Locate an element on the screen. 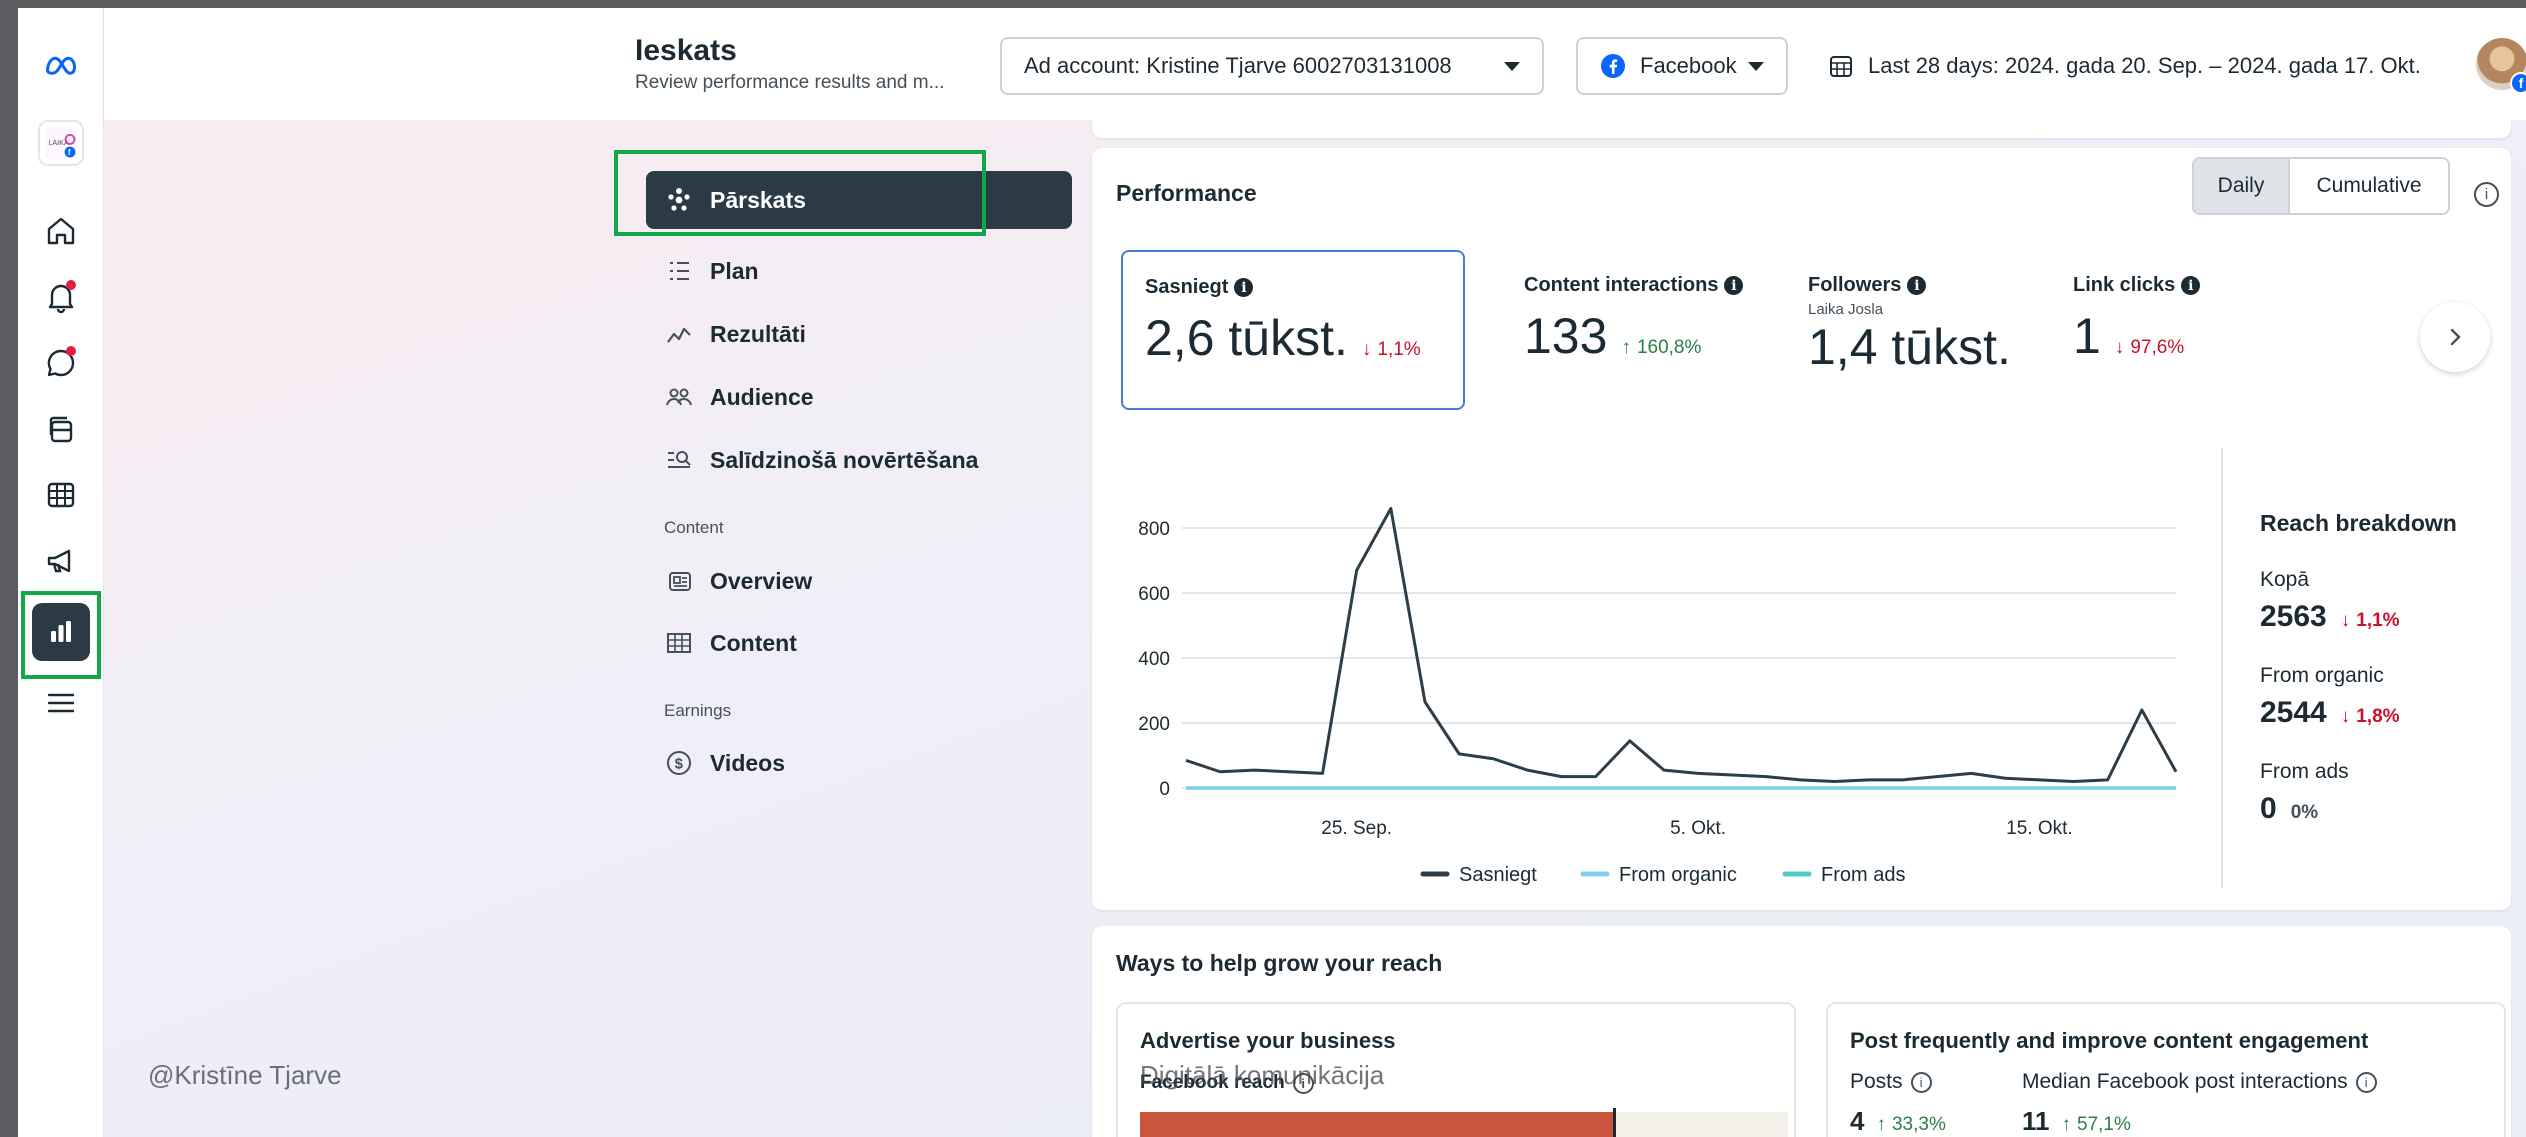  nav-section-earnings: Earnings is located at coordinates (698, 710).